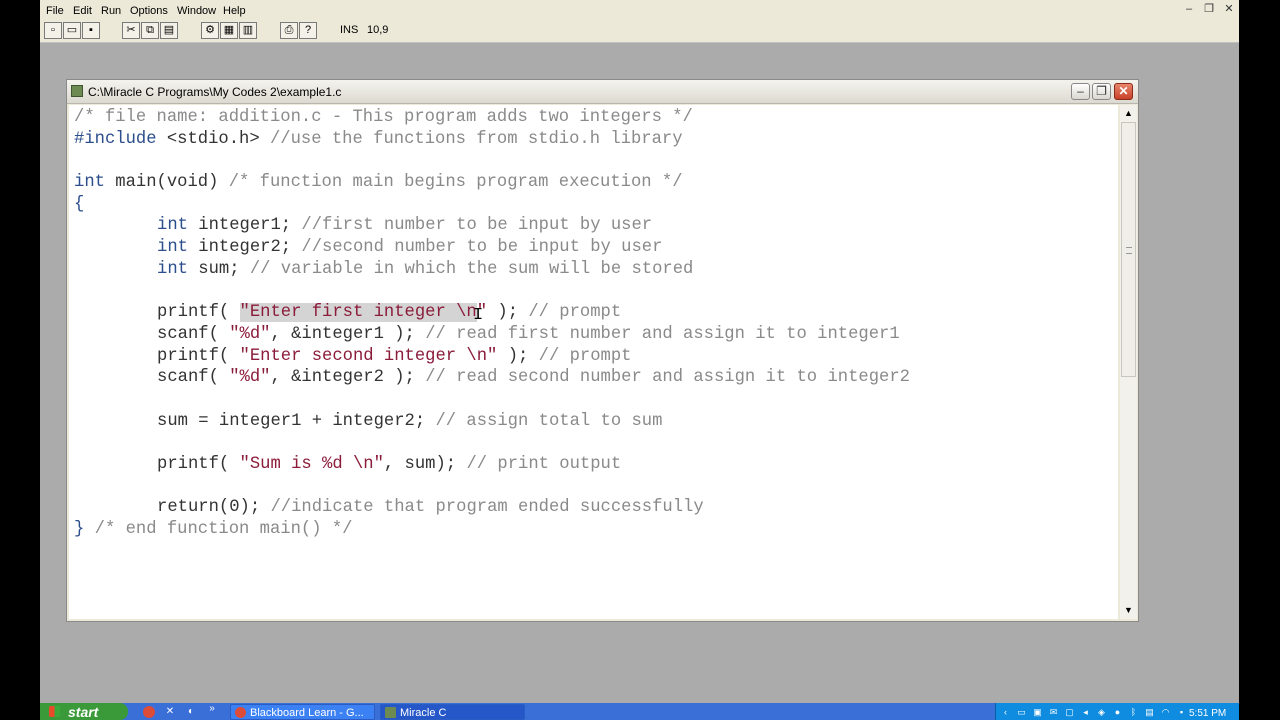 The image size is (1280, 720). What do you see at coordinates (54, 711) in the screenshot?
I see `windows-logo-icon` at bounding box center [54, 711].